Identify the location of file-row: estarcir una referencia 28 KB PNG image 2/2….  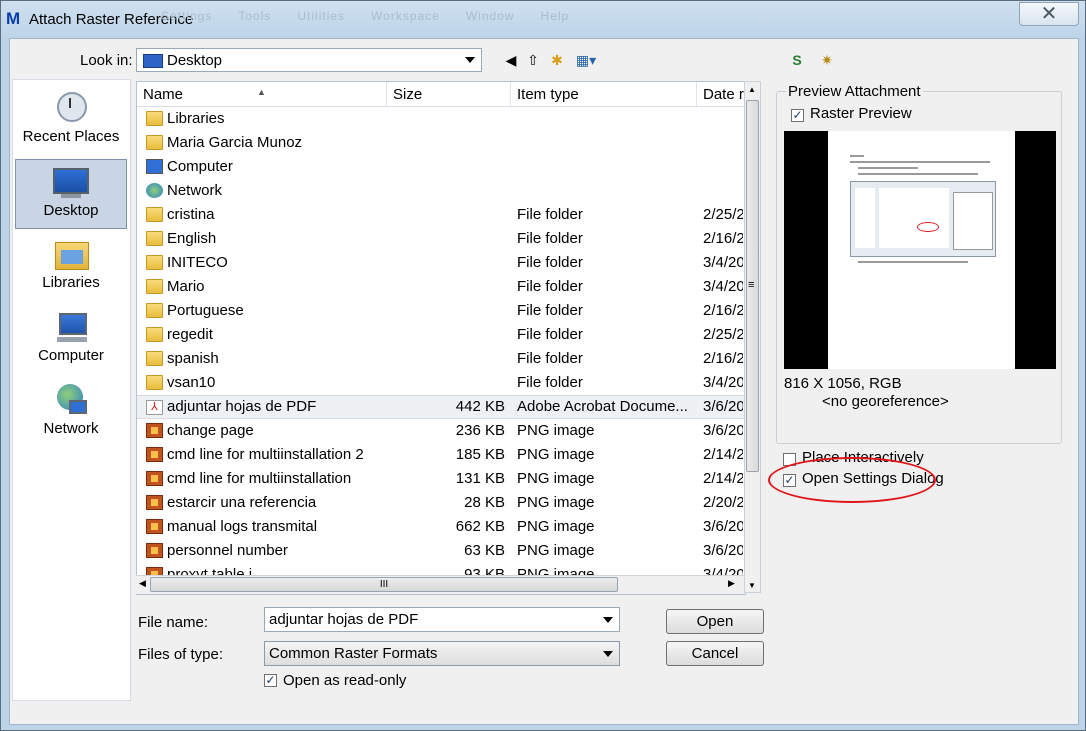
(441, 503).